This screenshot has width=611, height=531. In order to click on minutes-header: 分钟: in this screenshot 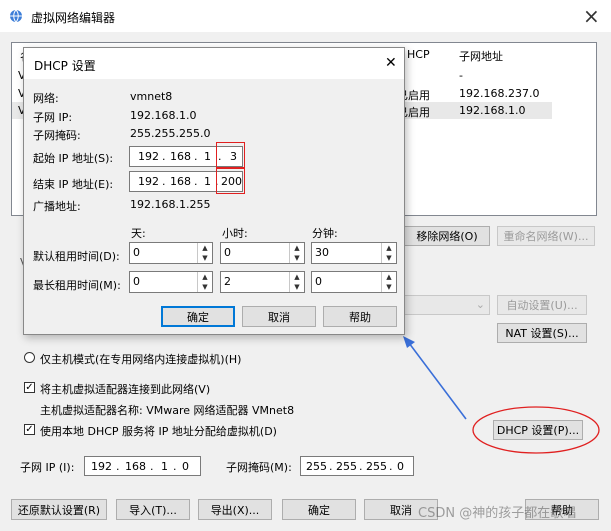, I will do `click(325, 233)`.